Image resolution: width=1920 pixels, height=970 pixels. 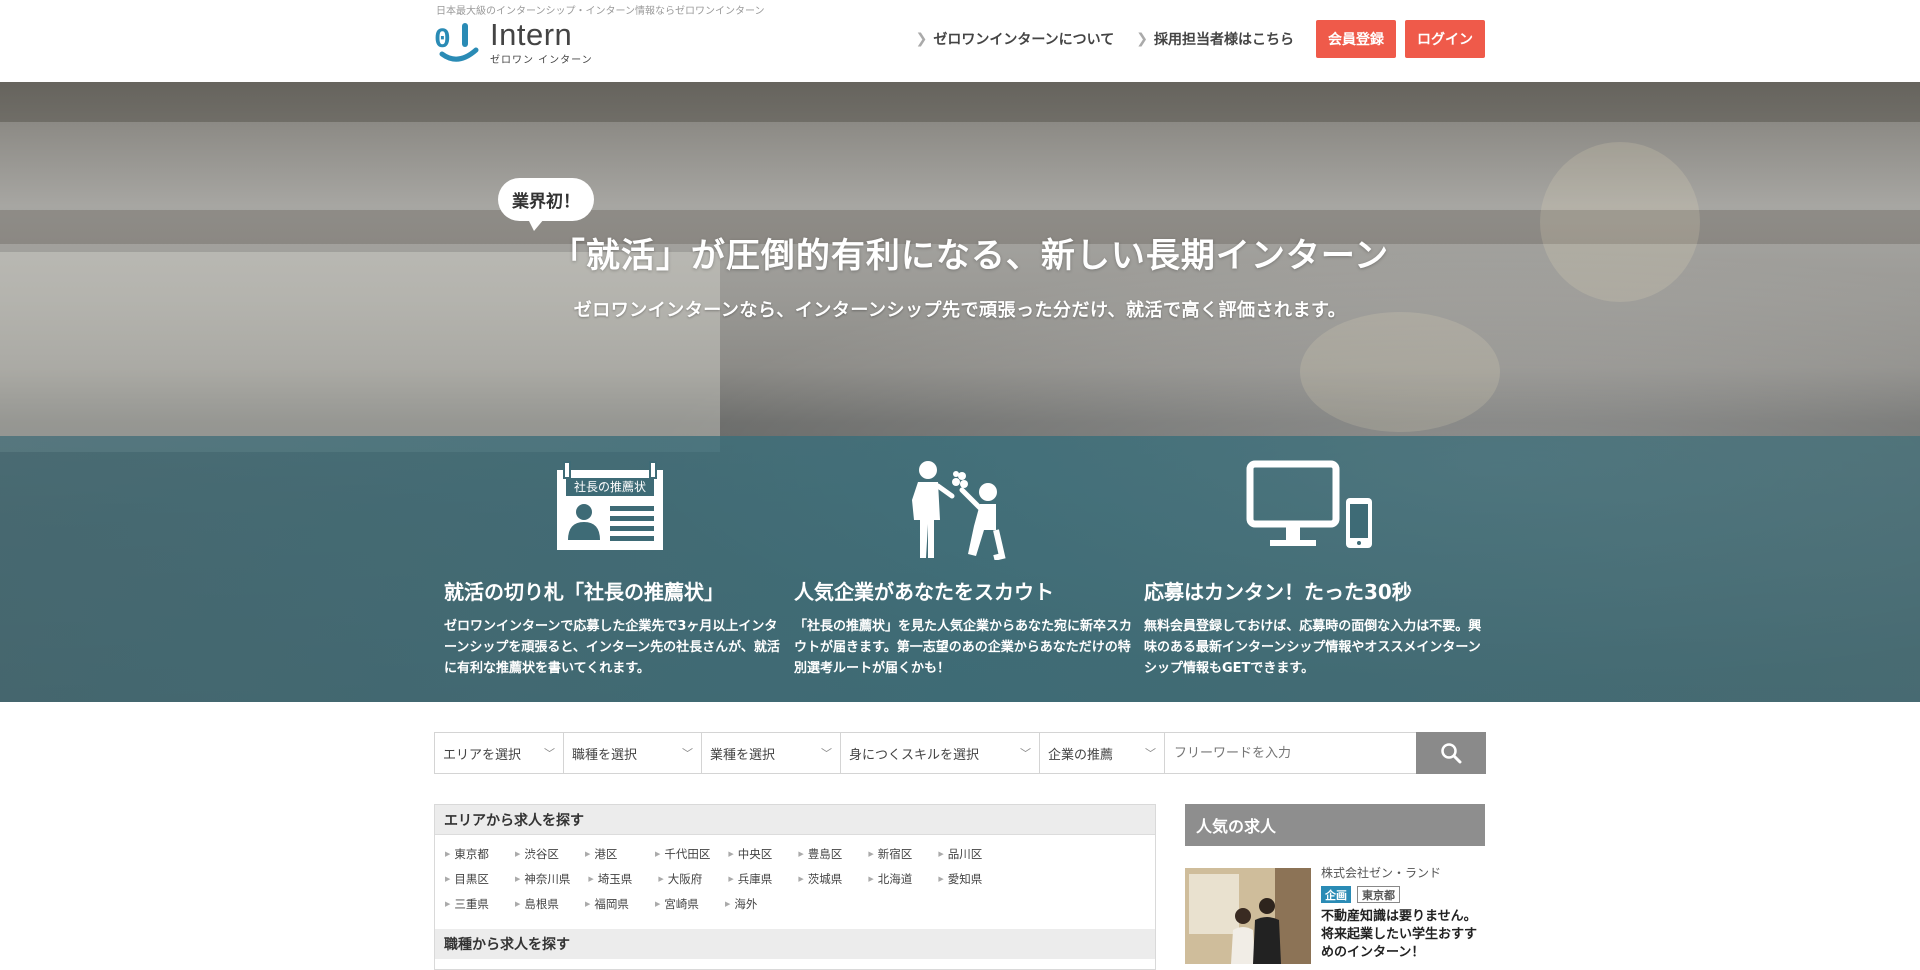 I want to click on area-link: ▶ 豊島区, so click(x=824, y=853).